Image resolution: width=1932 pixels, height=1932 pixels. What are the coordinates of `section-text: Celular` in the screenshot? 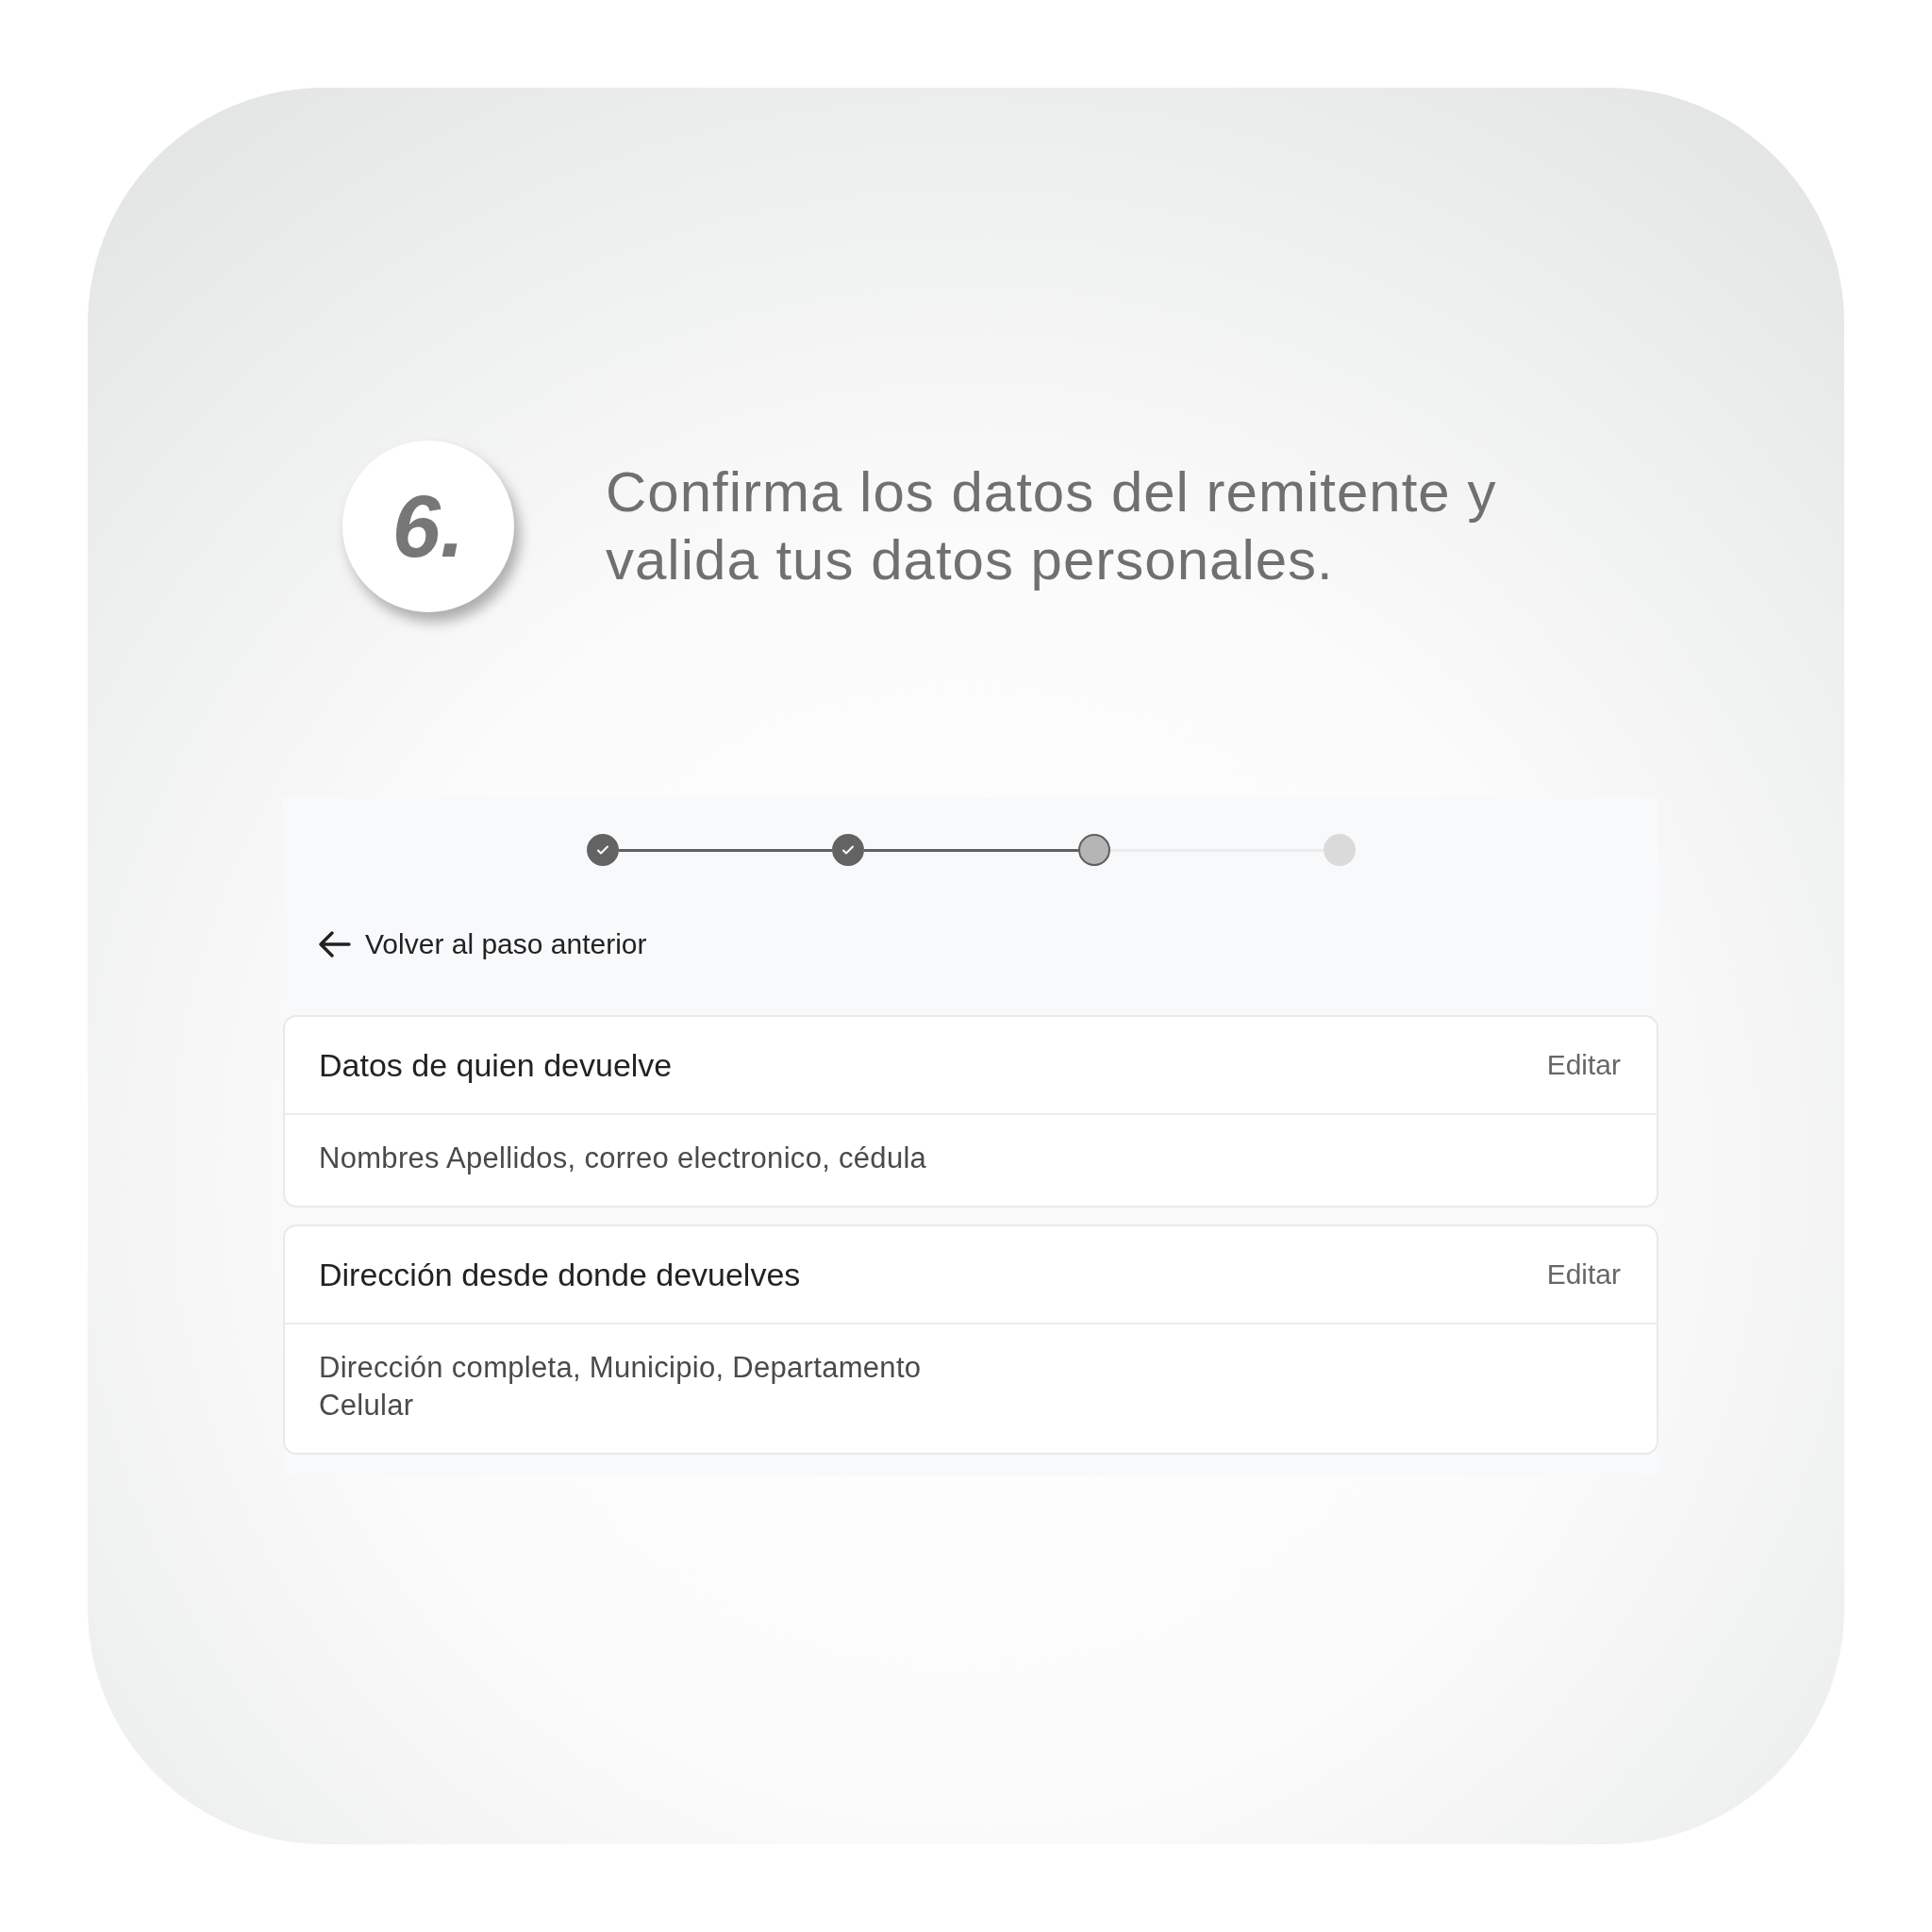 It's located at (367, 1406).